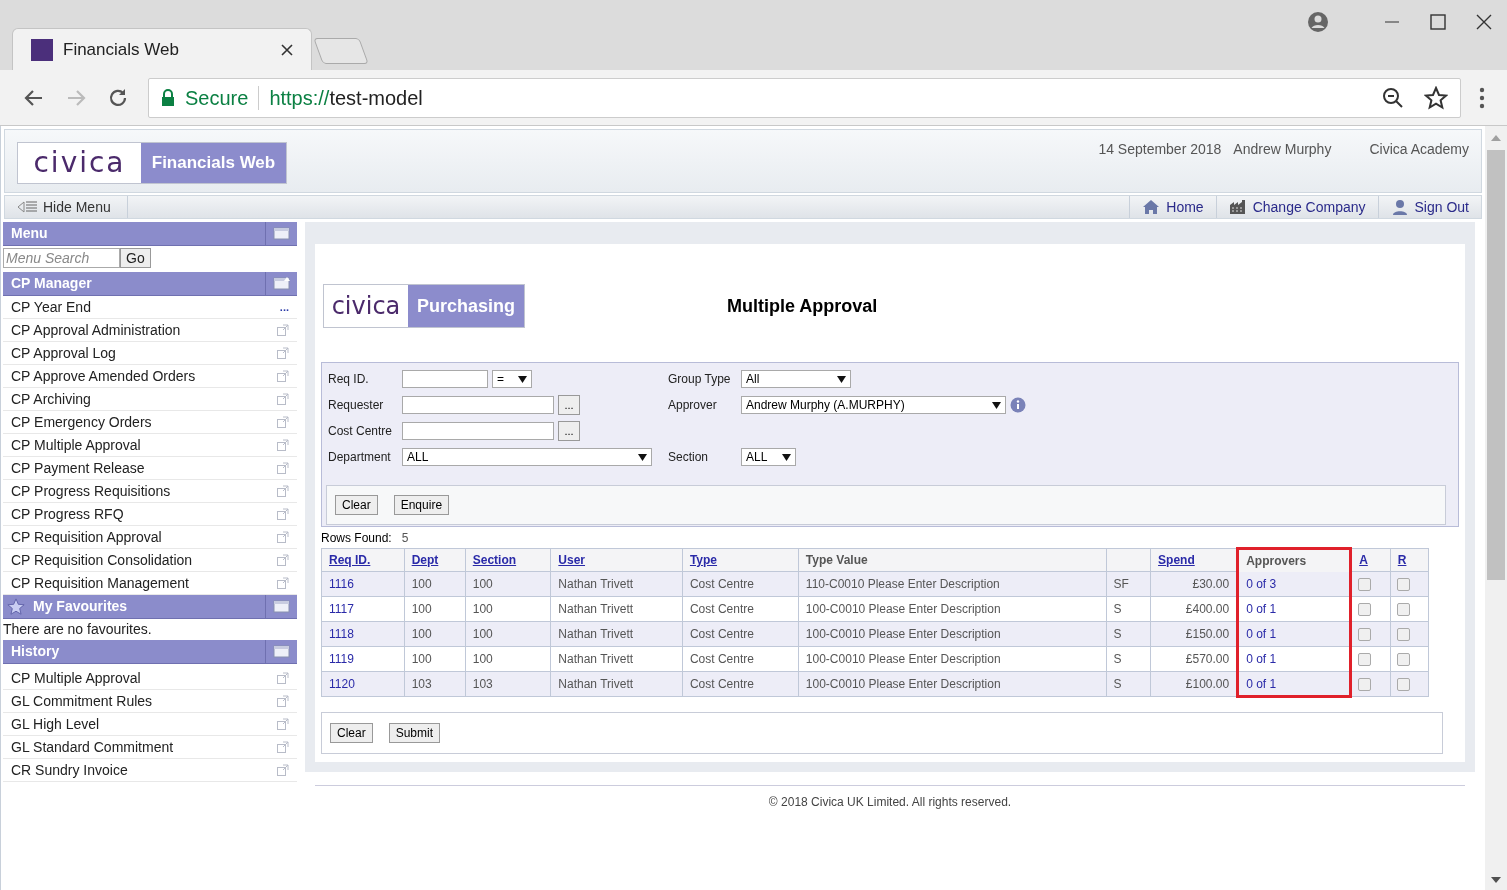 The image size is (1507, 890). What do you see at coordinates (341, 51) in the screenshot?
I see `new-tab-button` at bounding box center [341, 51].